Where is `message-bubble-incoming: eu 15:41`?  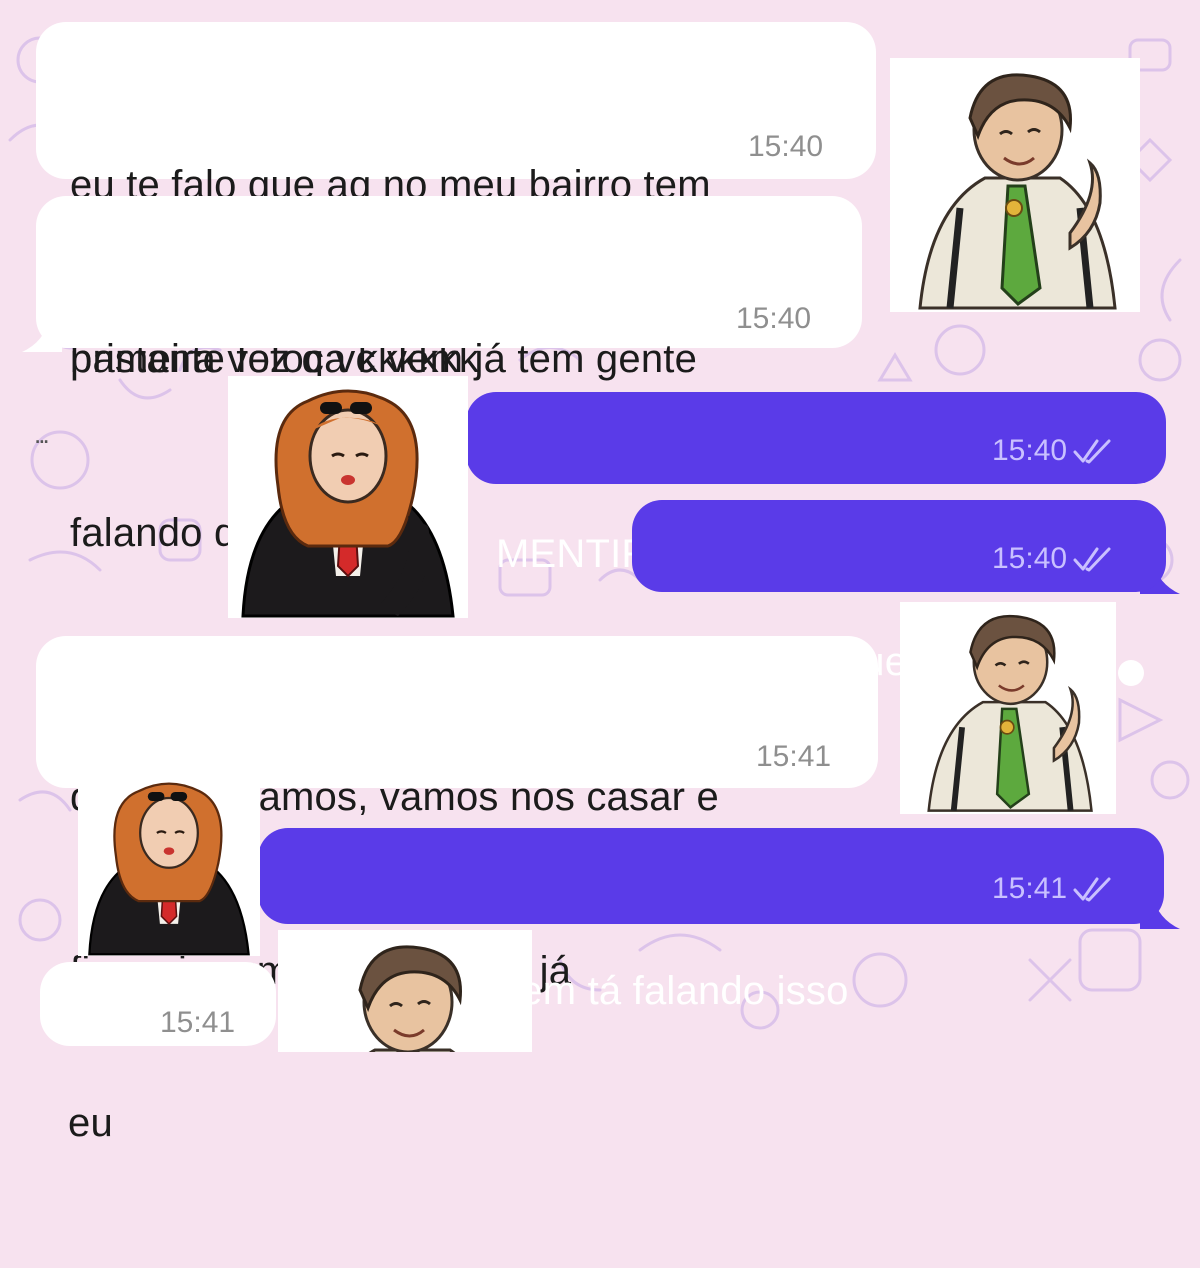
message-bubble-incoming: eu 15:41 is located at coordinates (158, 1053).